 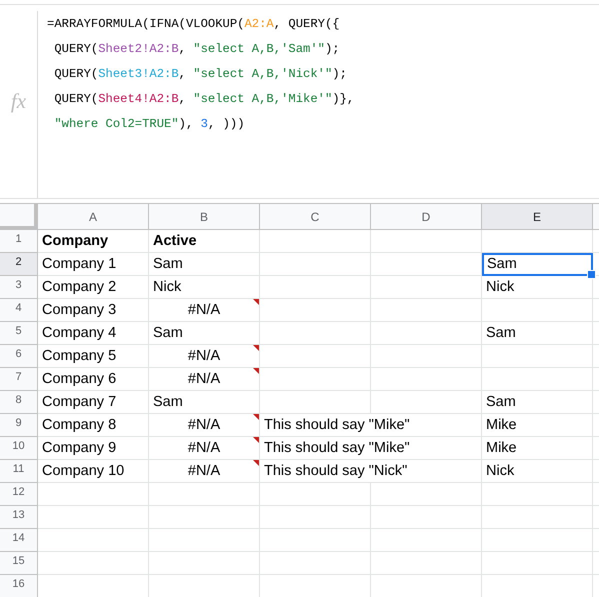 I want to click on column-header: C, so click(x=315, y=217).